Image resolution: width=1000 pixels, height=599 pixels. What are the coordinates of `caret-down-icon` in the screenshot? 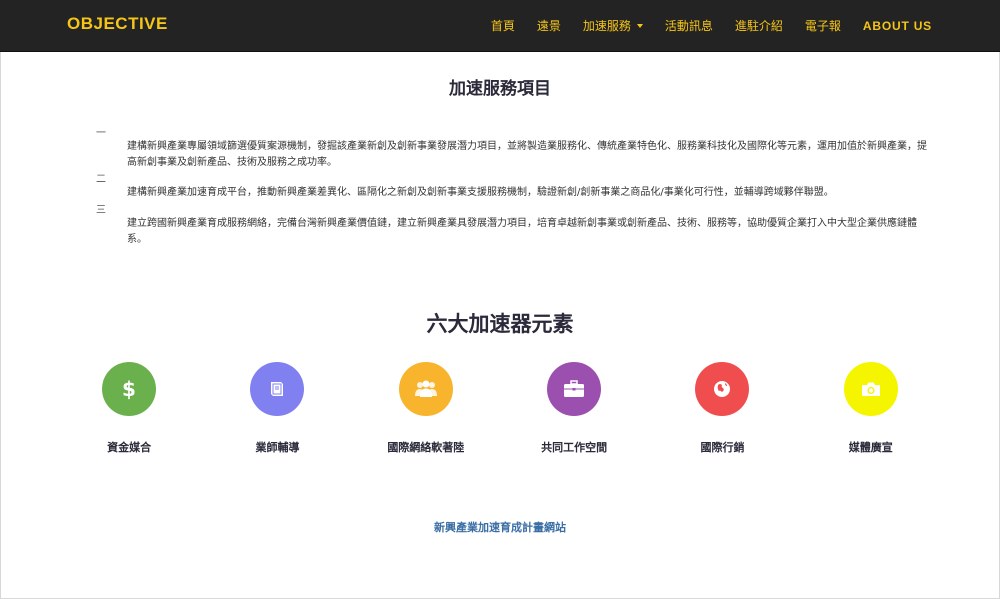 It's located at (639, 25).